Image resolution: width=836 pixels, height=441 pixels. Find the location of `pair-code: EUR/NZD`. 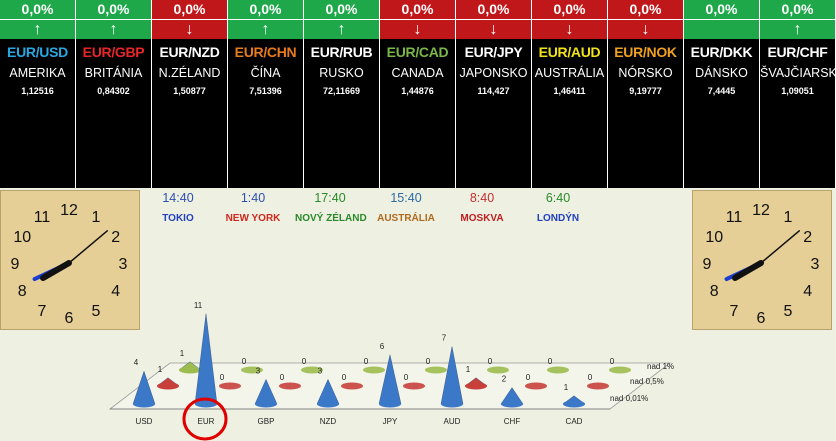

pair-code: EUR/NZD is located at coordinates (189, 52).